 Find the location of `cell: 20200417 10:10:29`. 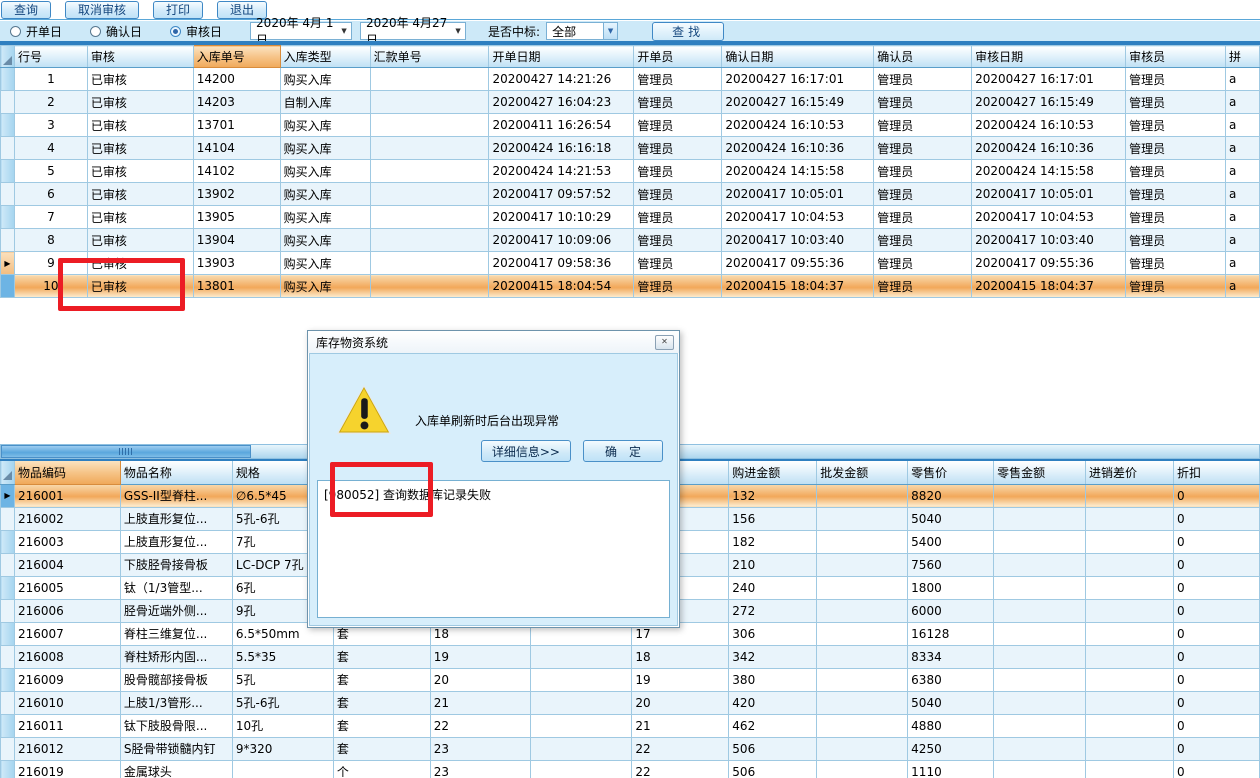

cell: 20200417 10:10:29 is located at coordinates (561, 217).